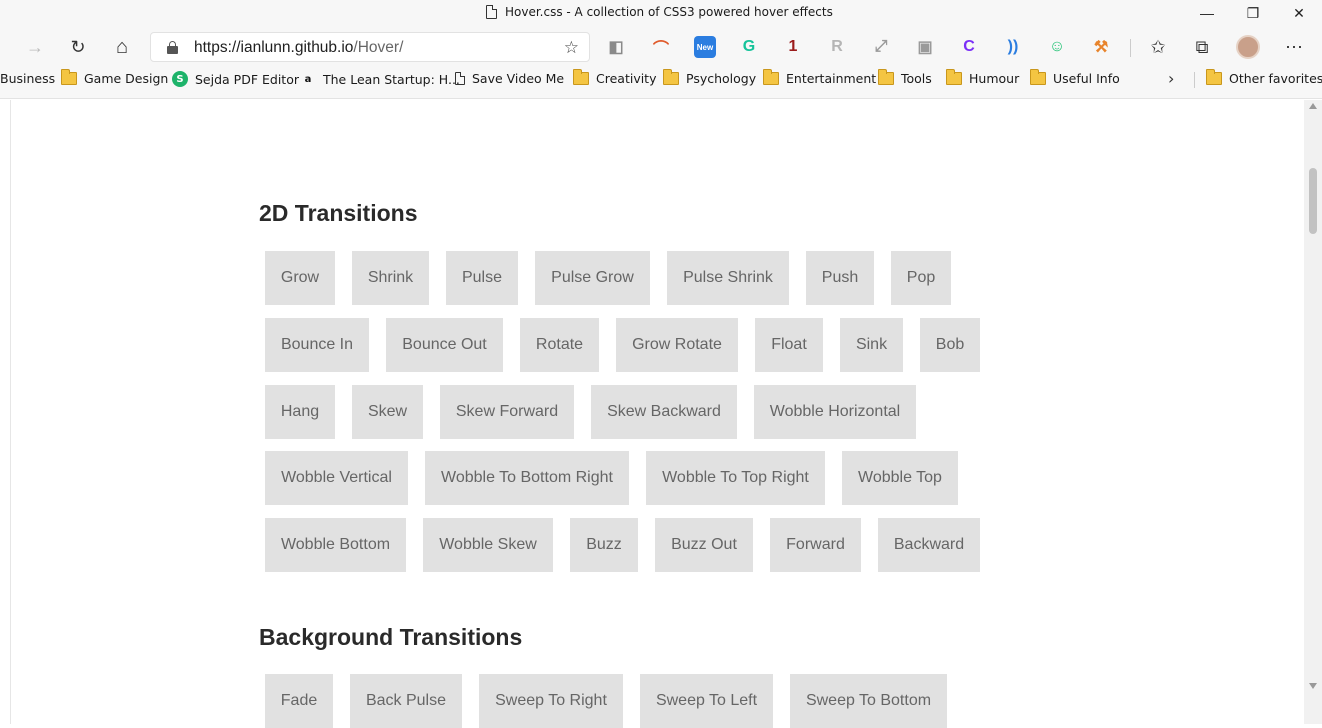 The width and height of the screenshot is (1322, 728). I want to click on effect-button-bounce-in: Bounce In, so click(317, 345).